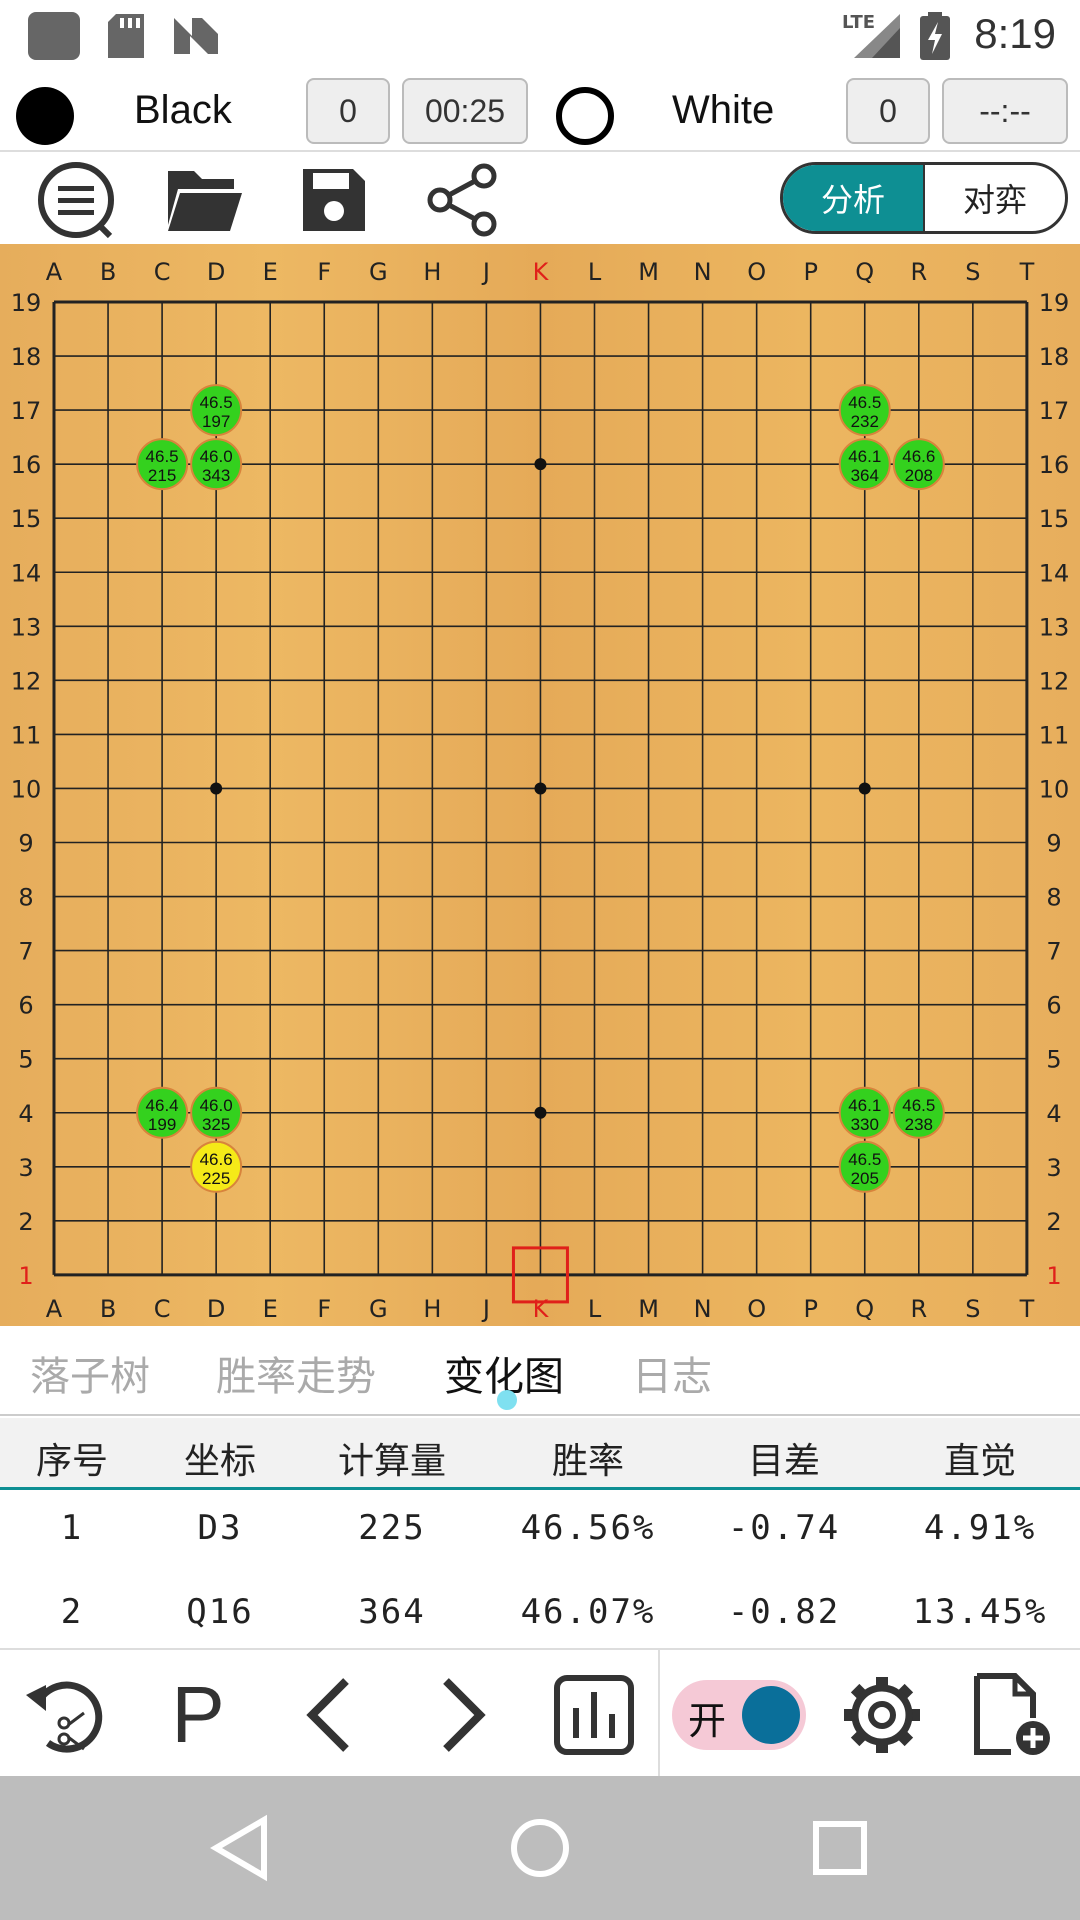  What do you see at coordinates (540, 112) in the screenshot?
I see `player-bar: Black 0 00:25 White 0 --:--` at bounding box center [540, 112].